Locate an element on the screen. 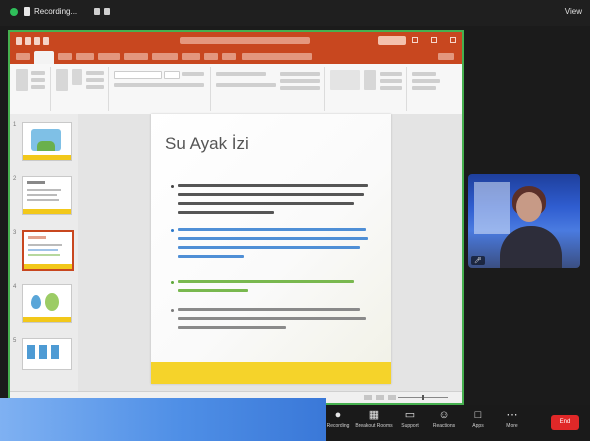  text-direction-button is located at coordinates (300, 74).